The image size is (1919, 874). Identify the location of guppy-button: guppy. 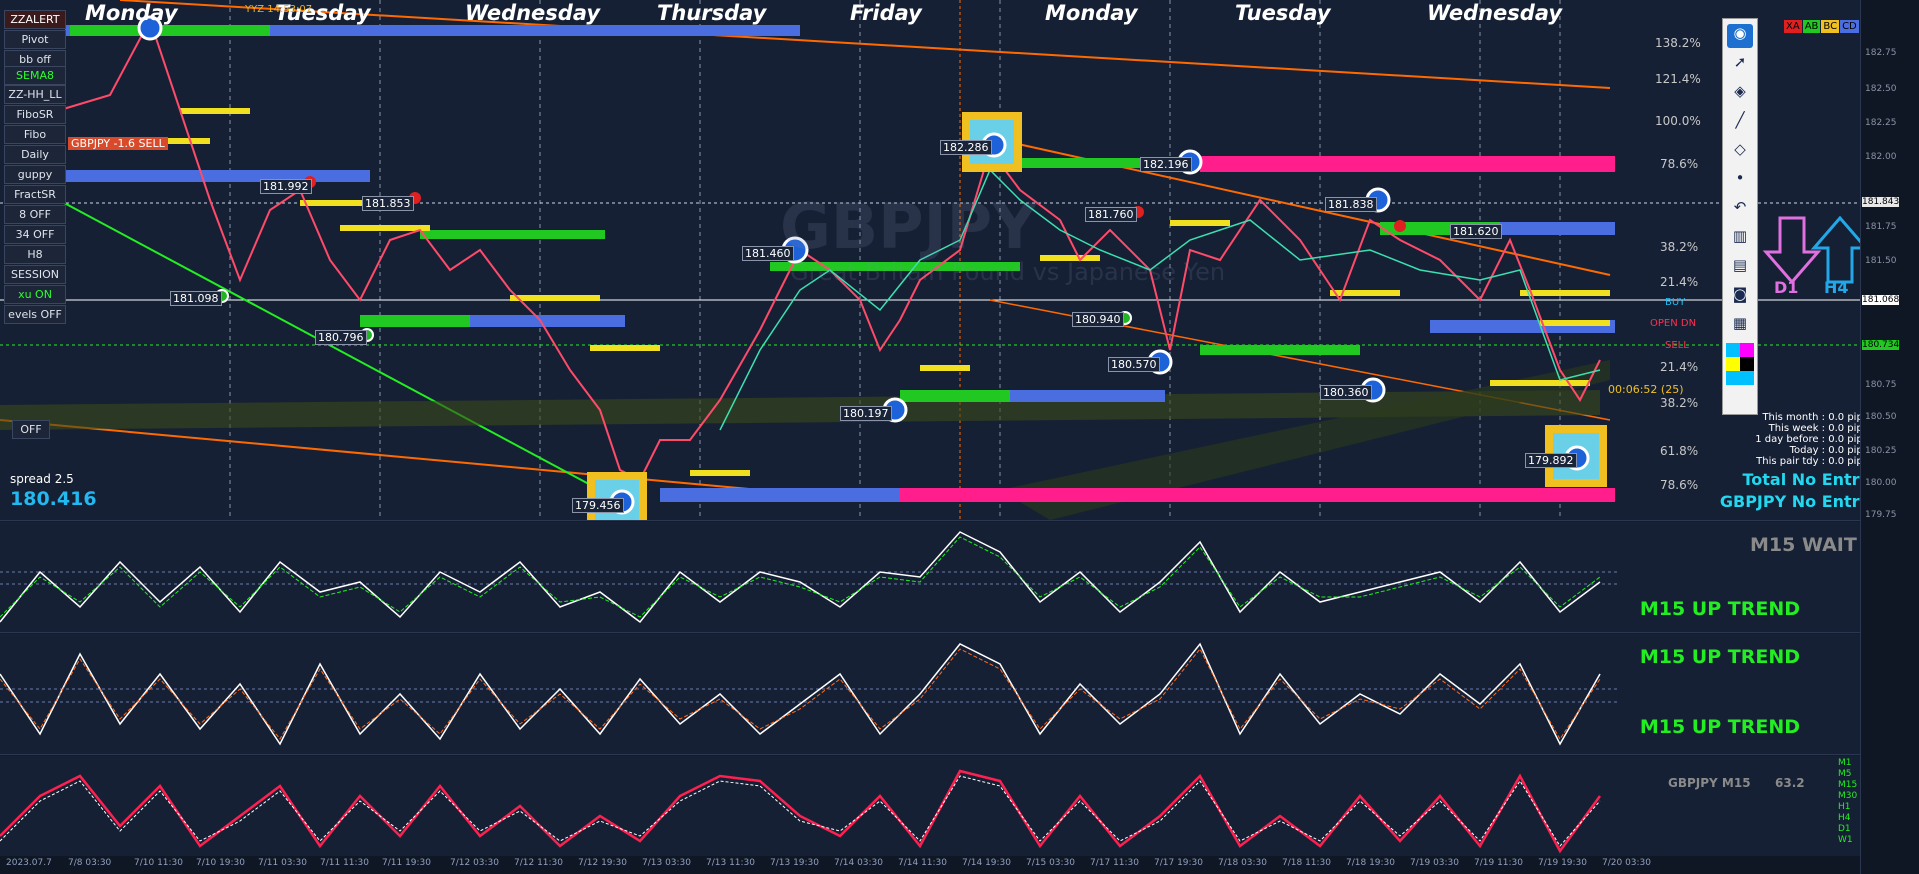
(35, 174).